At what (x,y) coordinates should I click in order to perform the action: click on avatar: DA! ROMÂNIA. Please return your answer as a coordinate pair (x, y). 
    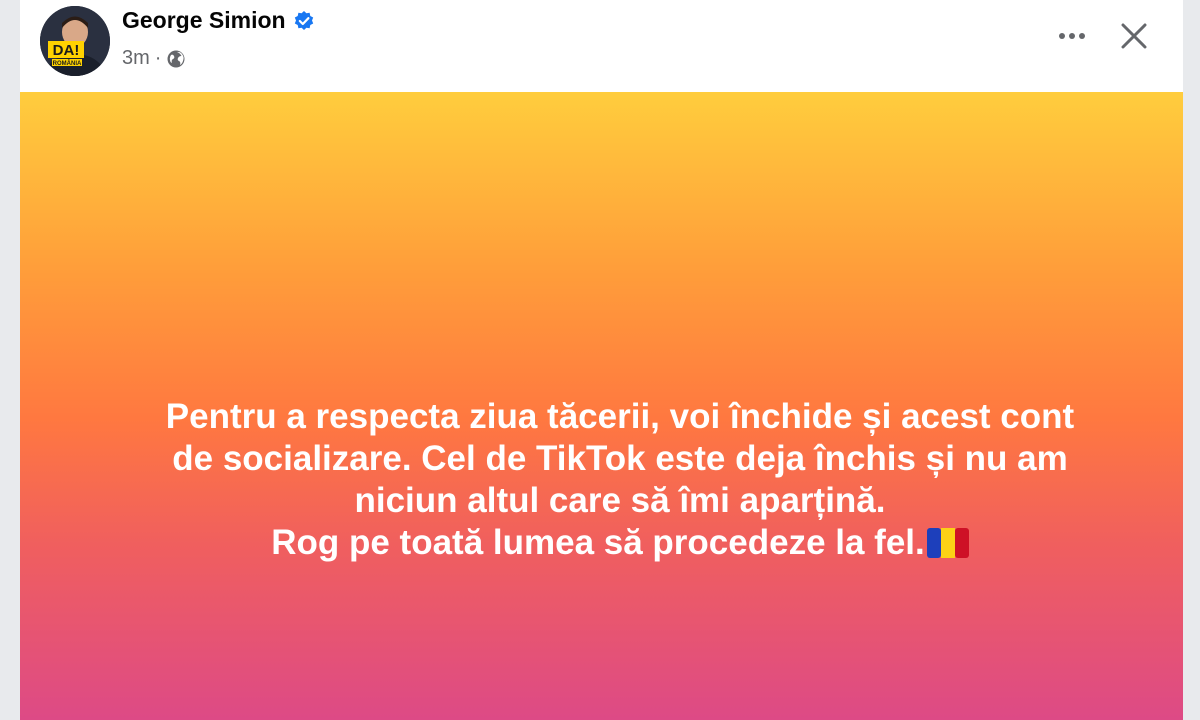
    Looking at the image, I should click on (75, 41).